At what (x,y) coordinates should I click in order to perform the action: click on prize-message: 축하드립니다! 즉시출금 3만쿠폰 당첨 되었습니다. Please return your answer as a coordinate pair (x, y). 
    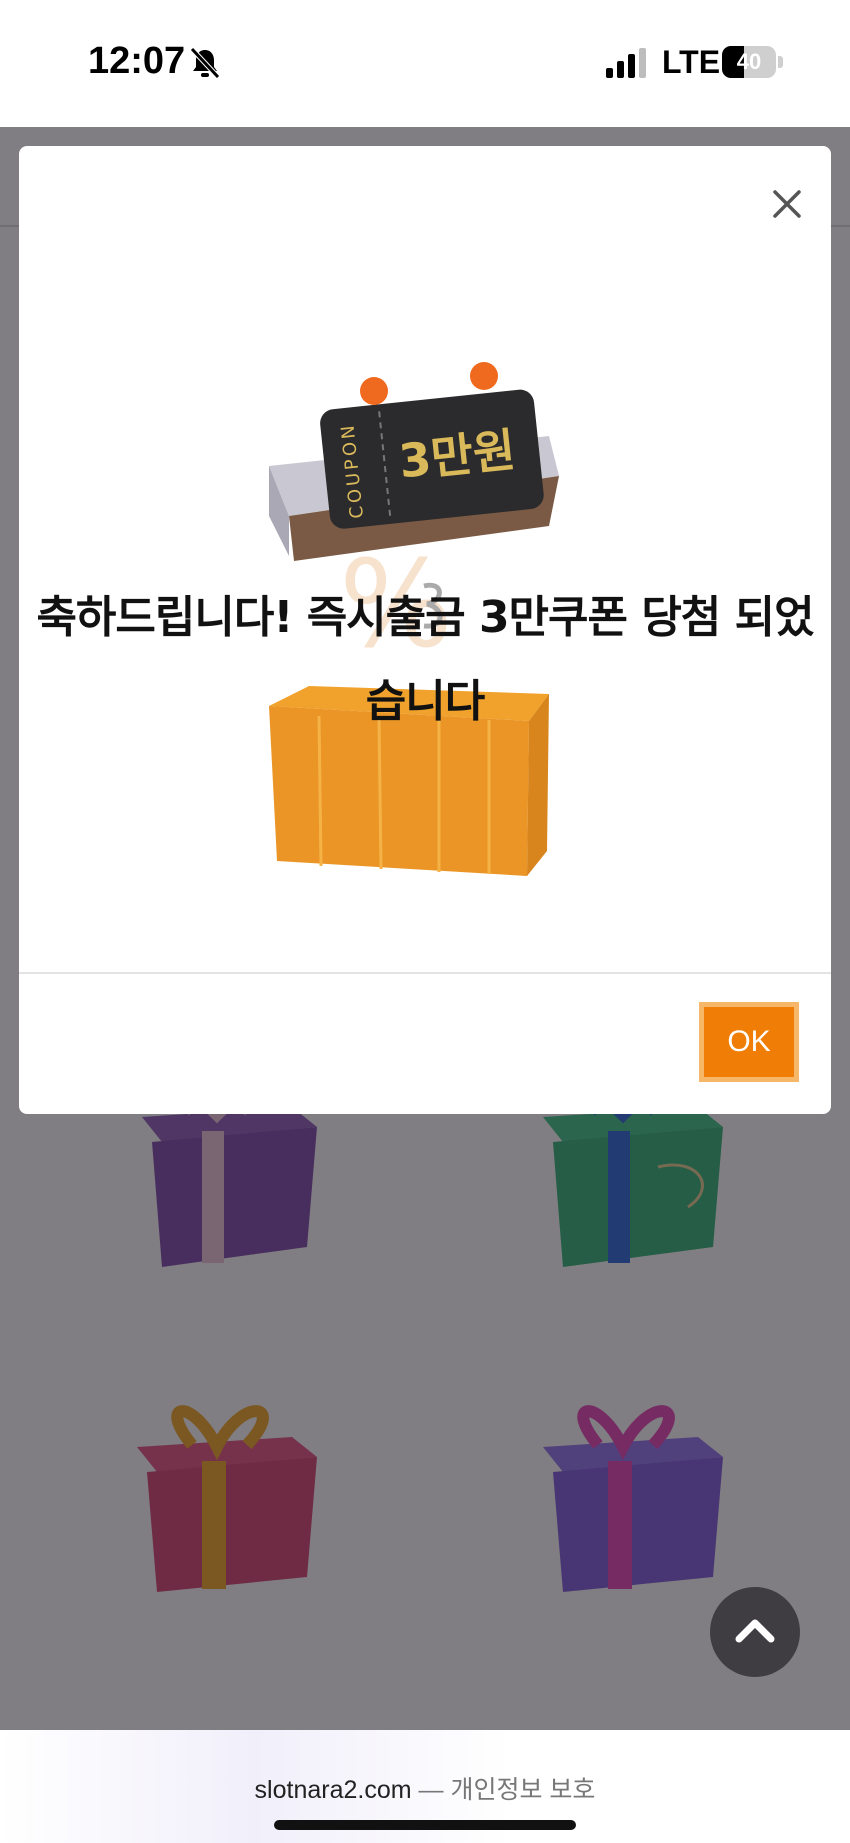
    Looking at the image, I should click on (425, 659).